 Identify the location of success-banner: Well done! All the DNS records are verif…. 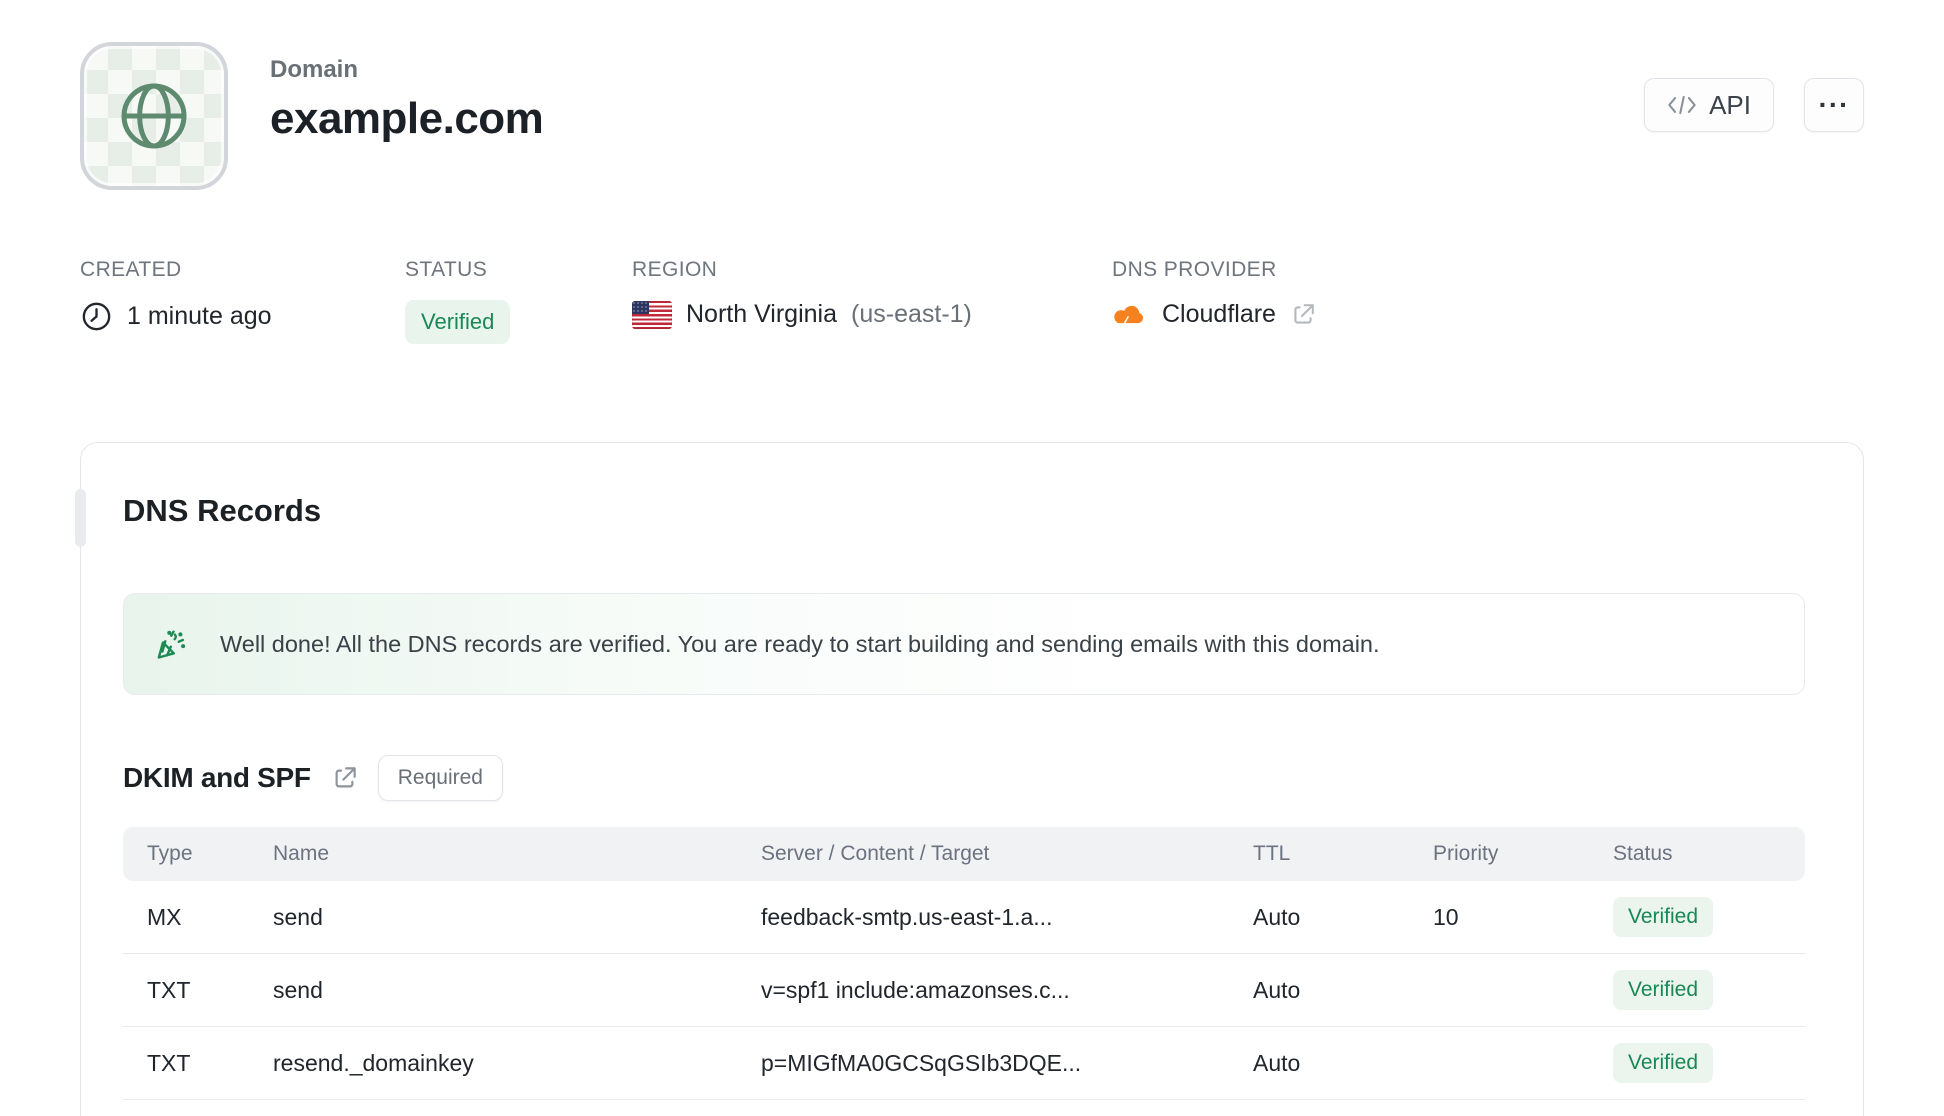
(964, 644).